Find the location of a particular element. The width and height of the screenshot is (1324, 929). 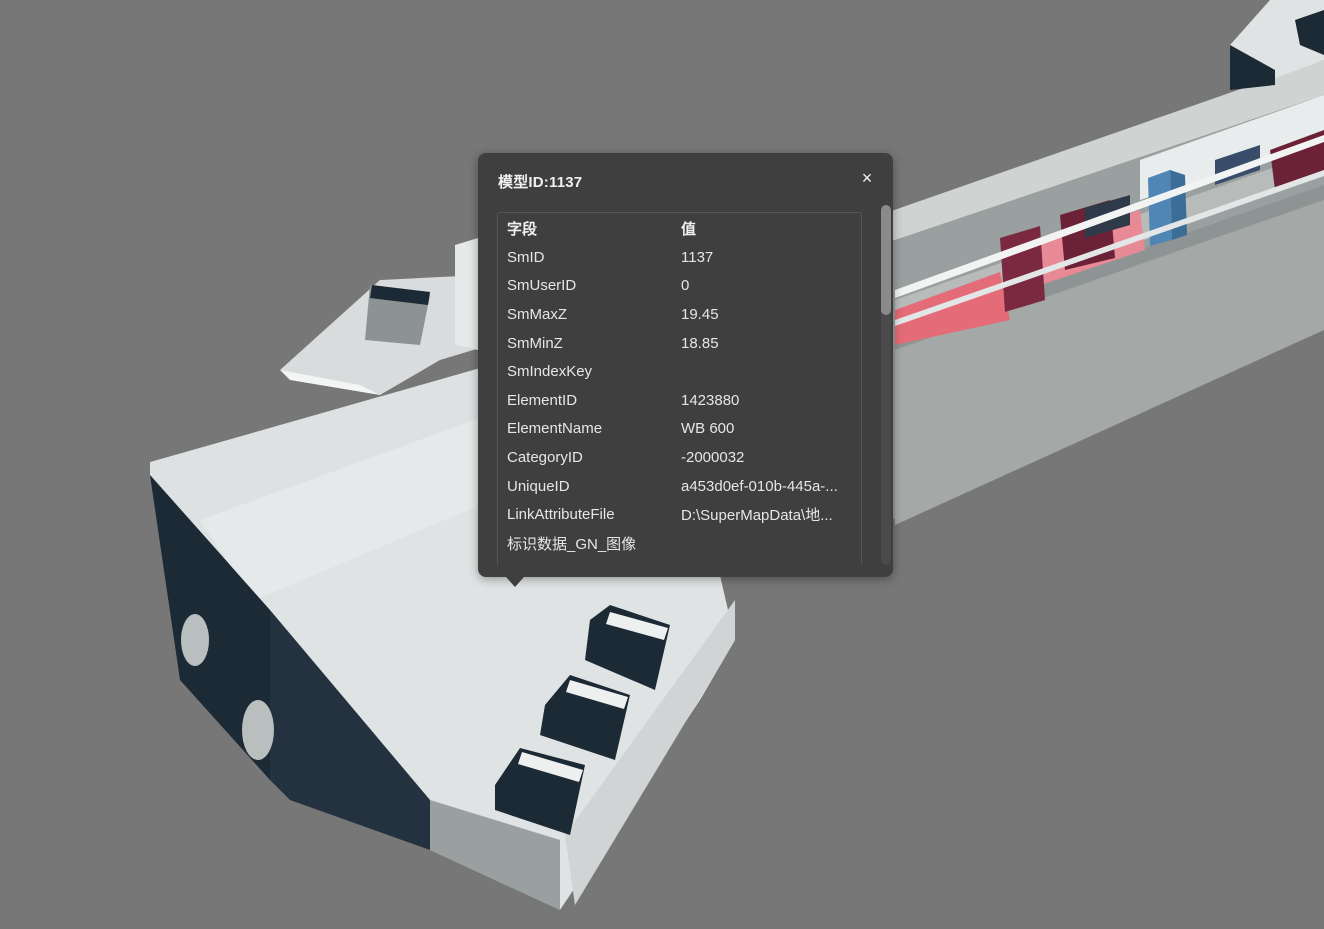

table-row: ElementID 1423880 is located at coordinates (679, 400).